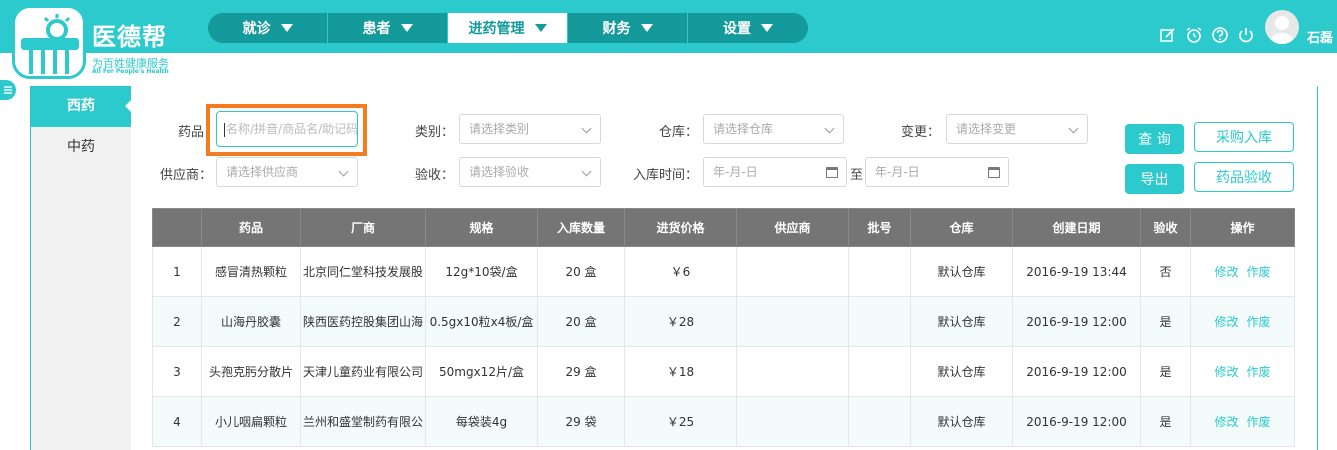 This screenshot has width=1337, height=450. What do you see at coordinates (879, 227) in the screenshot?
I see `col-header-batch: 批号` at bounding box center [879, 227].